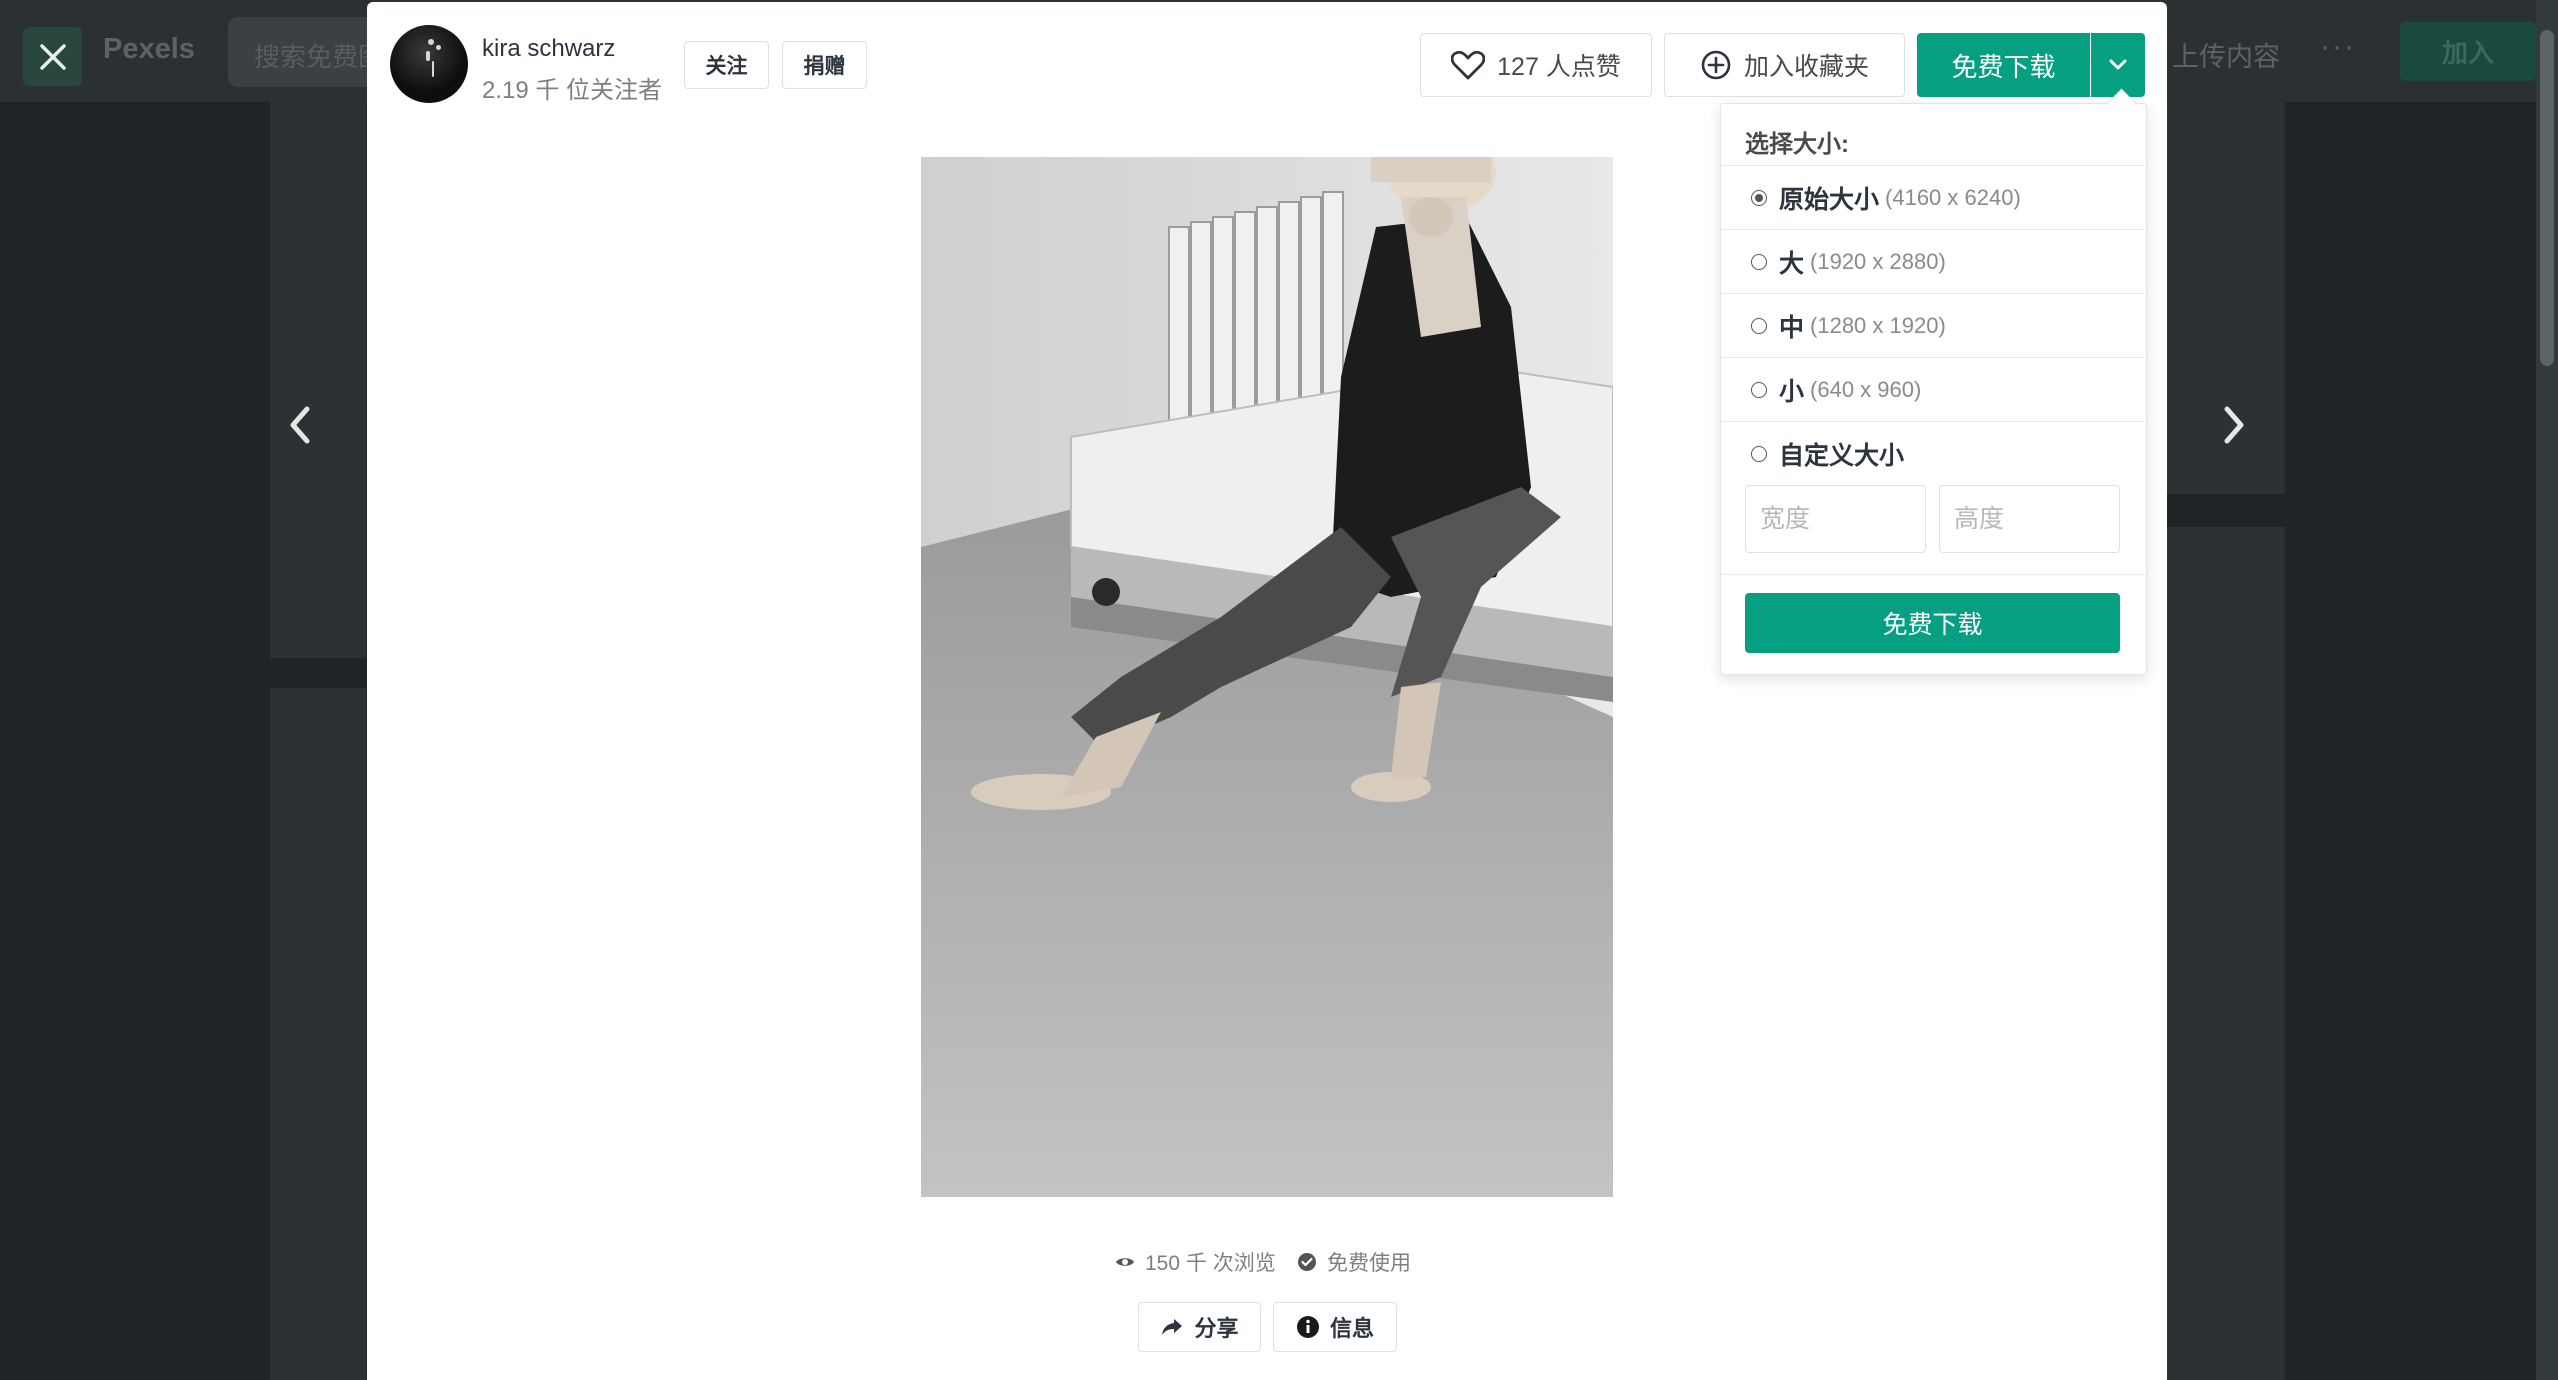 The image size is (2558, 1380). What do you see at coordinates (2547, 198) in the screenshot?
I see `scrollbar-thumb` at bounding box center [2547, 198].